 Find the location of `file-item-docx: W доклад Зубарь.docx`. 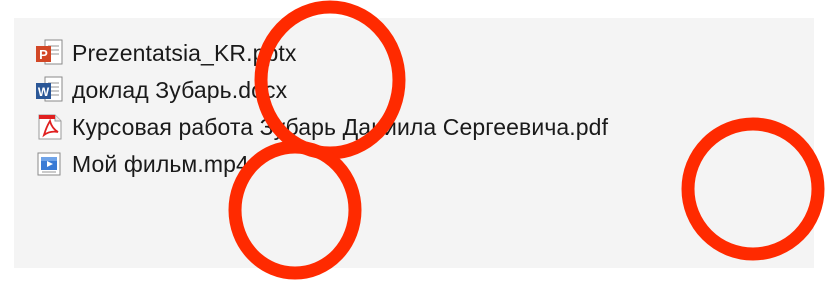

file-item-docx: W доклад Зубарь.docx is located at coordinates (160, 90).